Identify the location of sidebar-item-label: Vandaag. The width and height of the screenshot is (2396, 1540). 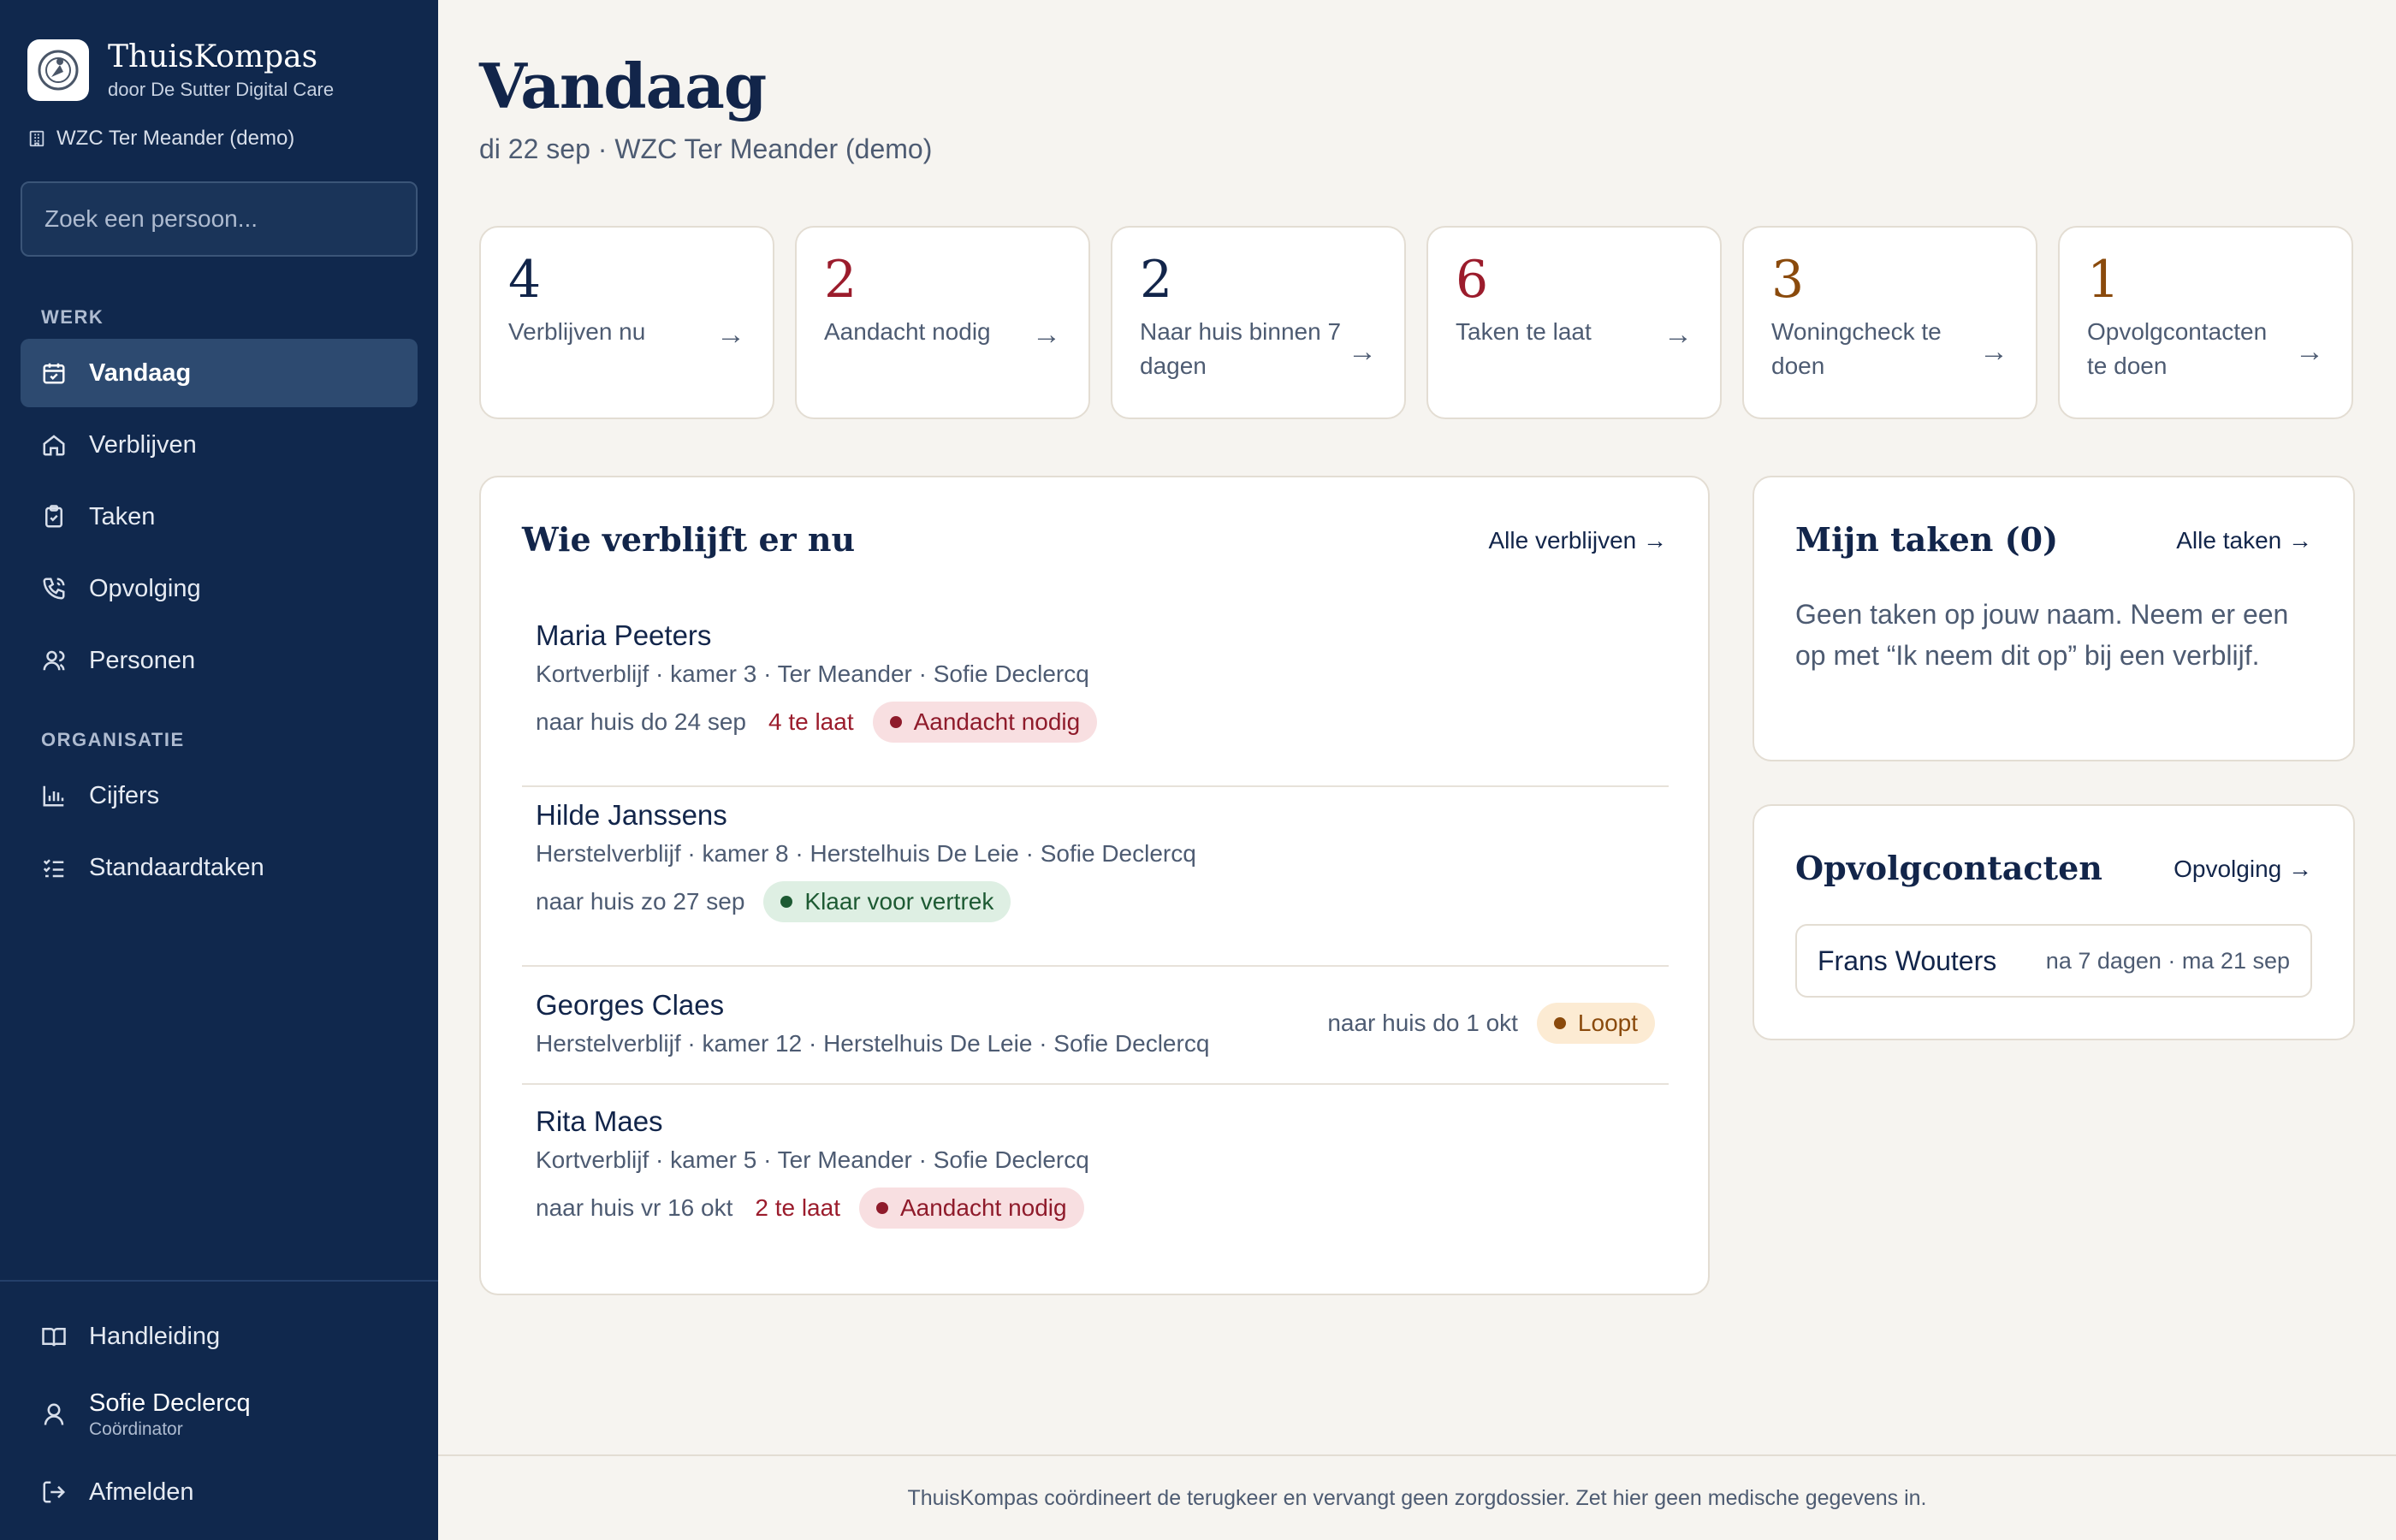
(140, 372).